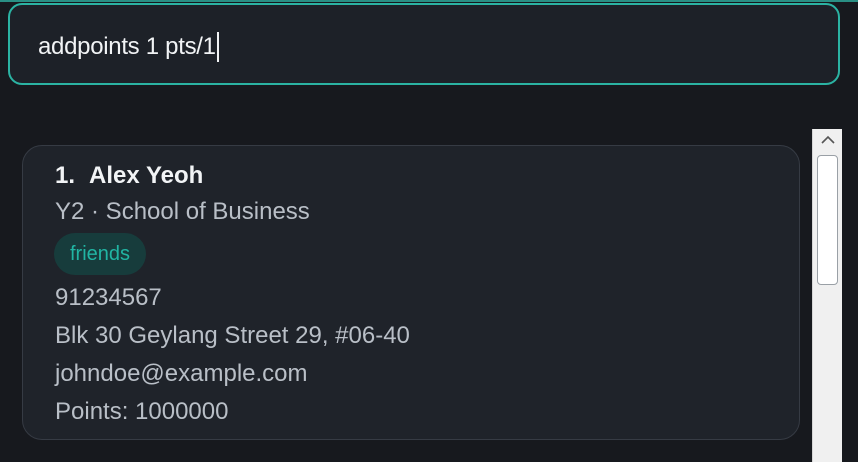  I want to click on tag-friends: friends, so click(100, 254).